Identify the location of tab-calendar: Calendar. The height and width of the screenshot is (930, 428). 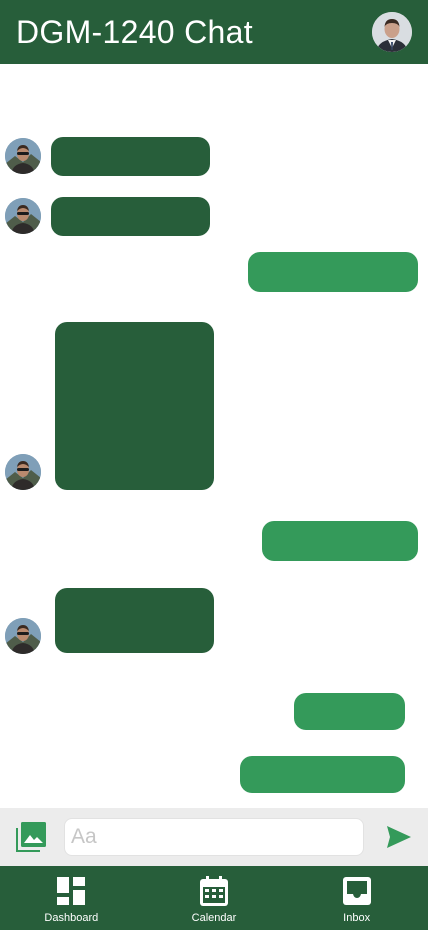
(214, 898).